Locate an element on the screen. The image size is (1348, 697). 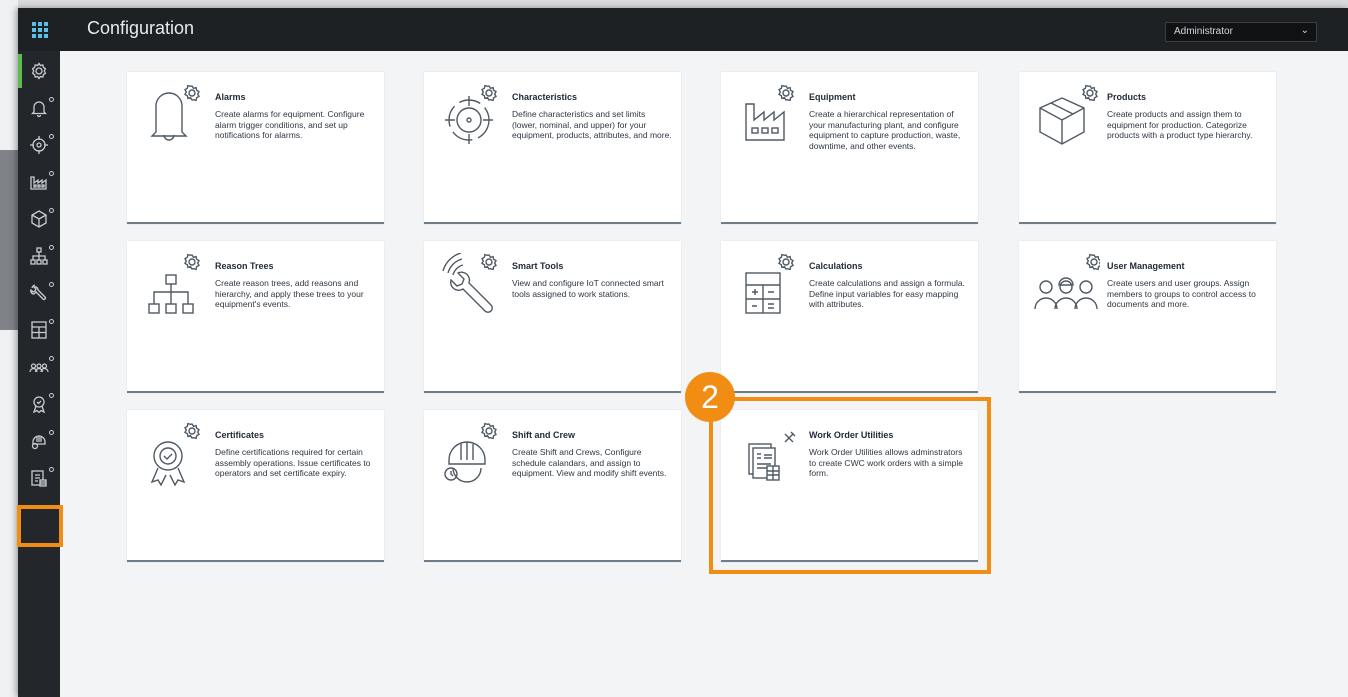
sidebar-item-reason-trees is located at coordinates (39, 256).